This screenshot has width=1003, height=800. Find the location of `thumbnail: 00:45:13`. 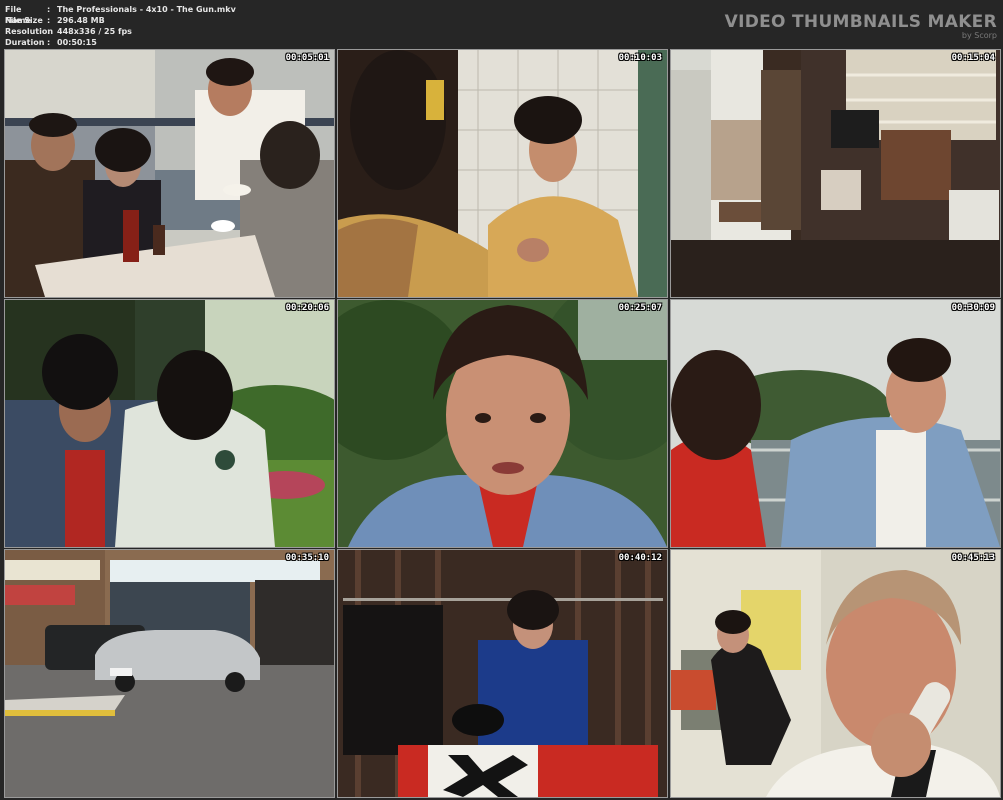

thumbnail: 00:45:13 is located at coordinates (835, 673).